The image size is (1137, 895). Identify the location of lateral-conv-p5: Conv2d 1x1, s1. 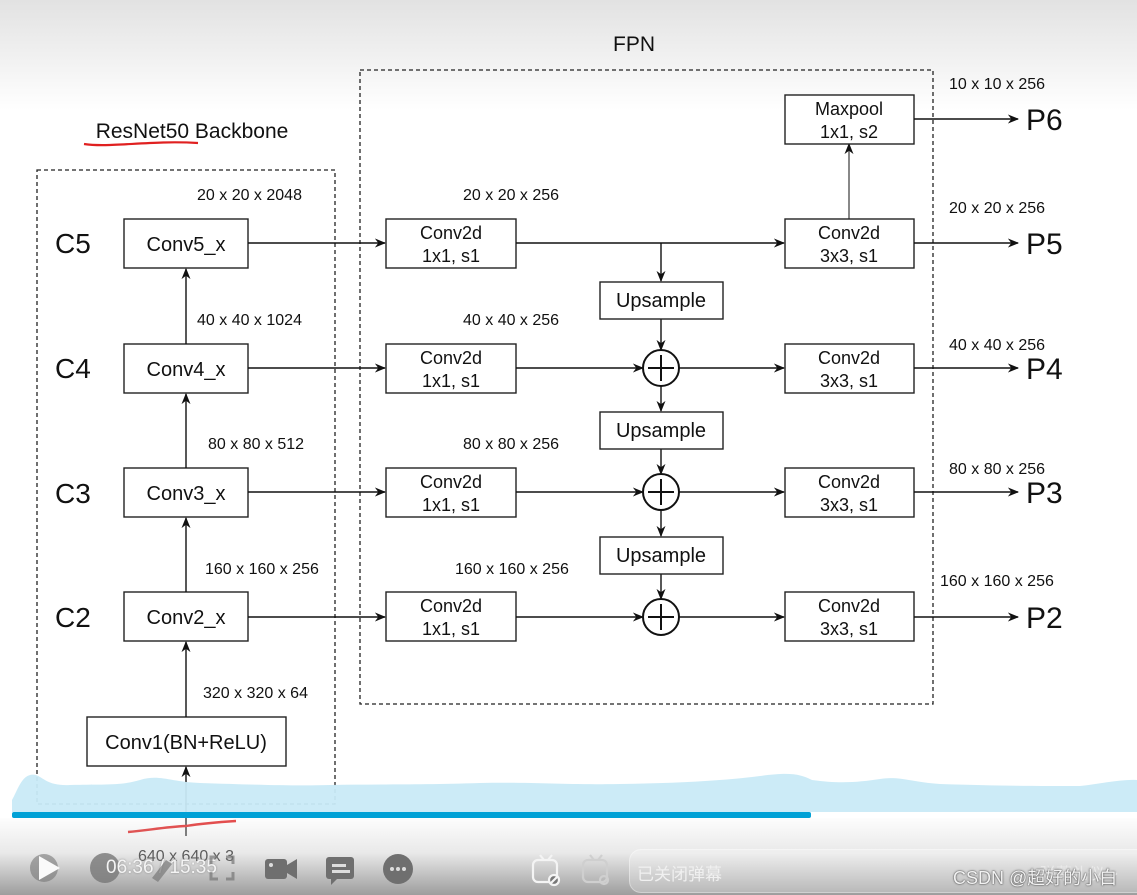
(451, 243).